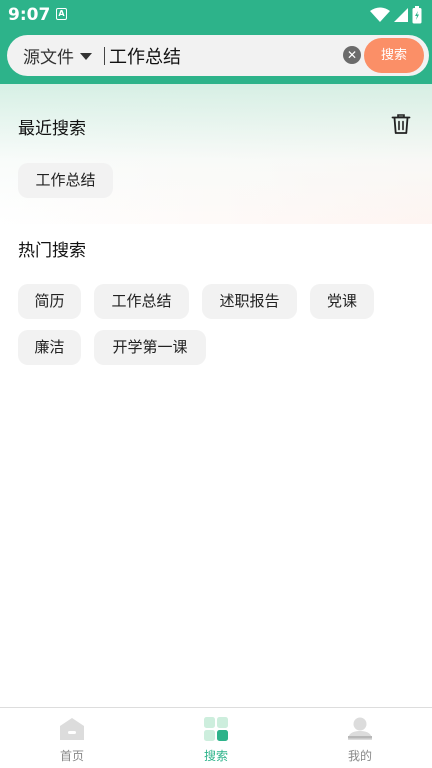 This screenshot has height=768, width=432. I want to click on trash-icon, so click(401, 124).